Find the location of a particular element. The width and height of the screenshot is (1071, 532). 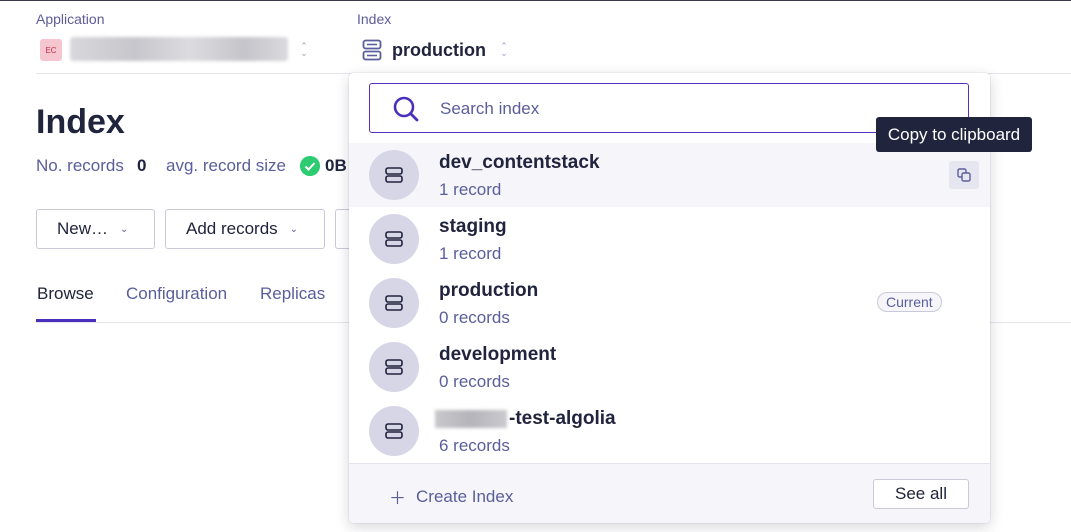

copy-tooltip: Copy to clipboard is located at coordinates (954, 134).